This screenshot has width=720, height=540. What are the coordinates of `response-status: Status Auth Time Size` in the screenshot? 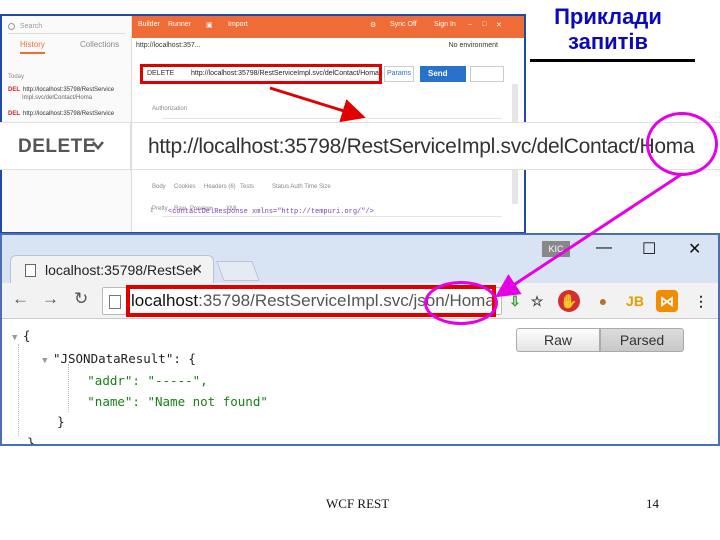 It's located at (301, 187).